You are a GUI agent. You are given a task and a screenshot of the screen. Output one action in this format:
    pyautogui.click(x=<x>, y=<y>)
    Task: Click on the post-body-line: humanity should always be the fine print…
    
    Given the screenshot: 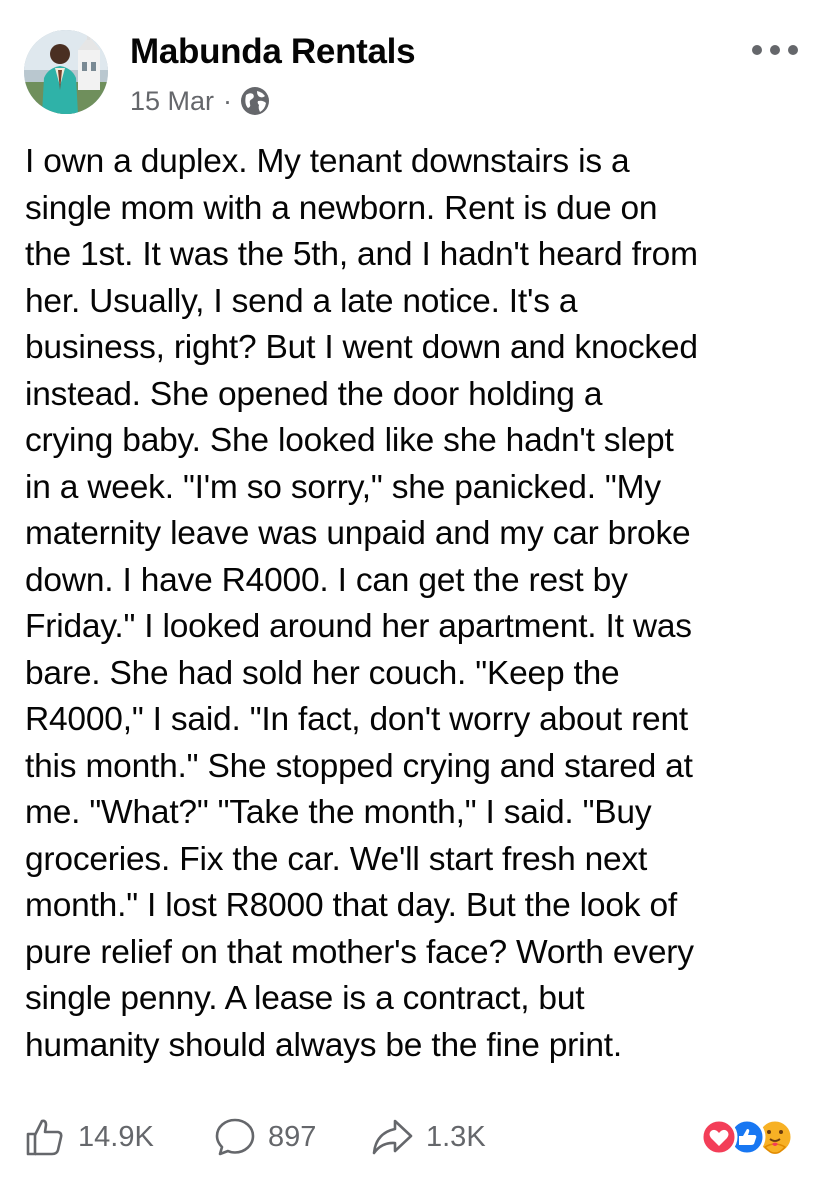 What is the action you would take?
    pyautogui.click(x=324, y=1045)
    